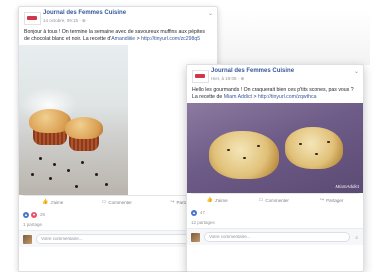  I want to click on reactions-bar: ▲ 47, so click(275, 212).